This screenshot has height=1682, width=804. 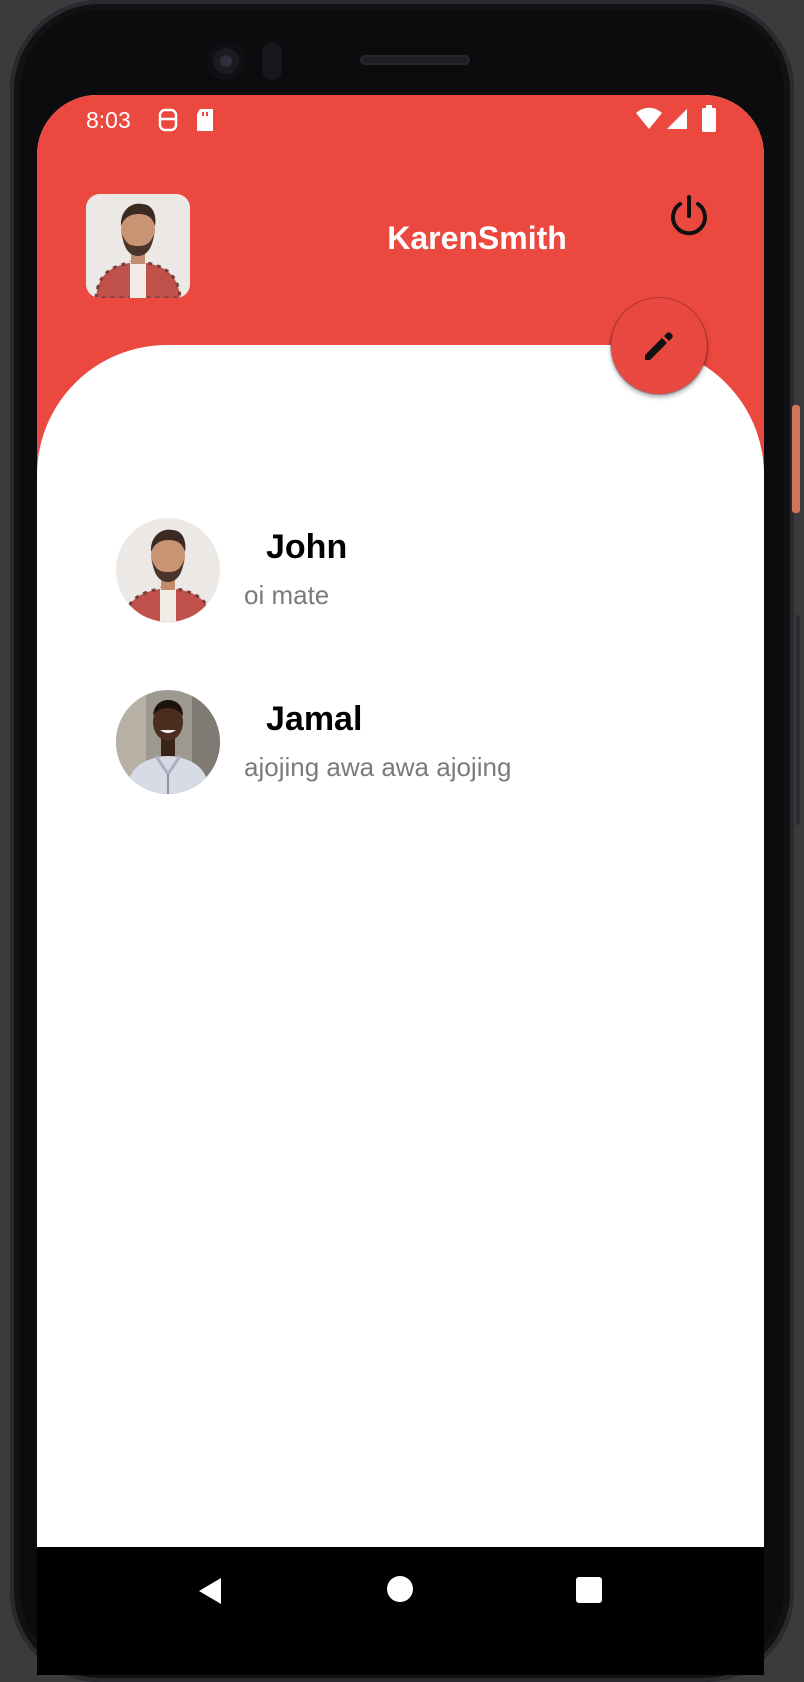 I want to click on status-time: 8:03, so click(x=108, y=120).